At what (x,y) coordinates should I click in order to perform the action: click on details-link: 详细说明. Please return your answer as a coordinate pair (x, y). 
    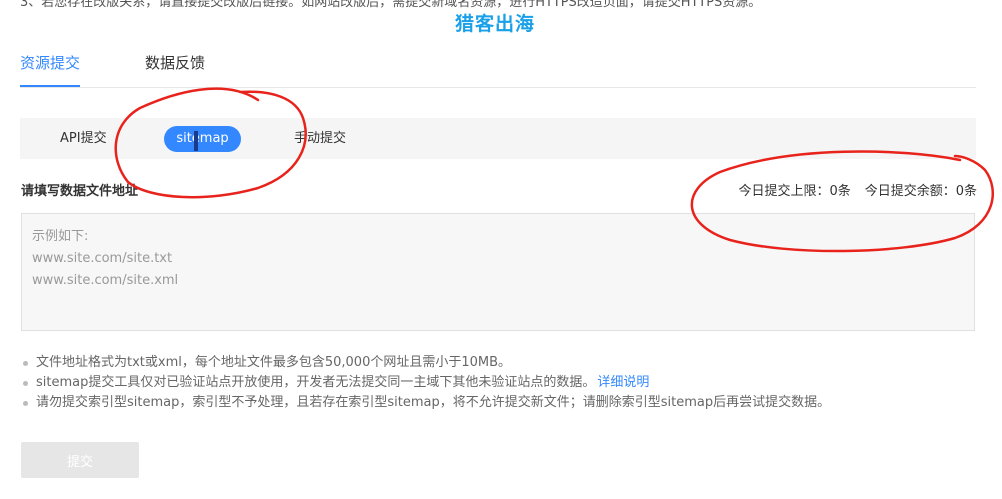
    Looking at the image, I should click on (623, 382).